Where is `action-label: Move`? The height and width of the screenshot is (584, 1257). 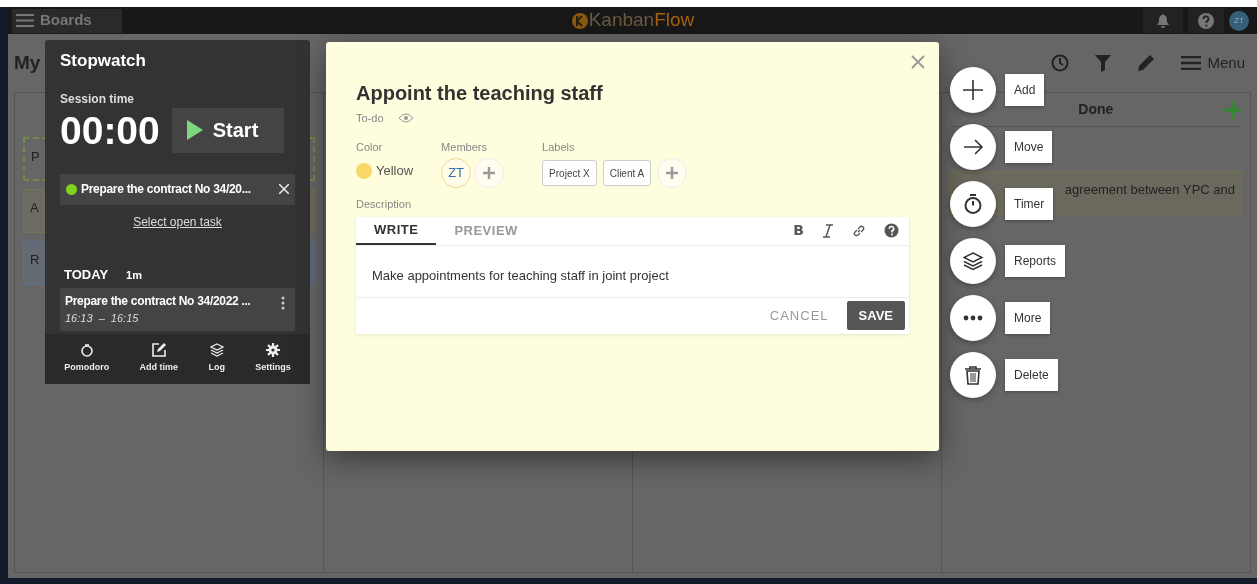 action-label: Move is located at coordinates (1029, 147).